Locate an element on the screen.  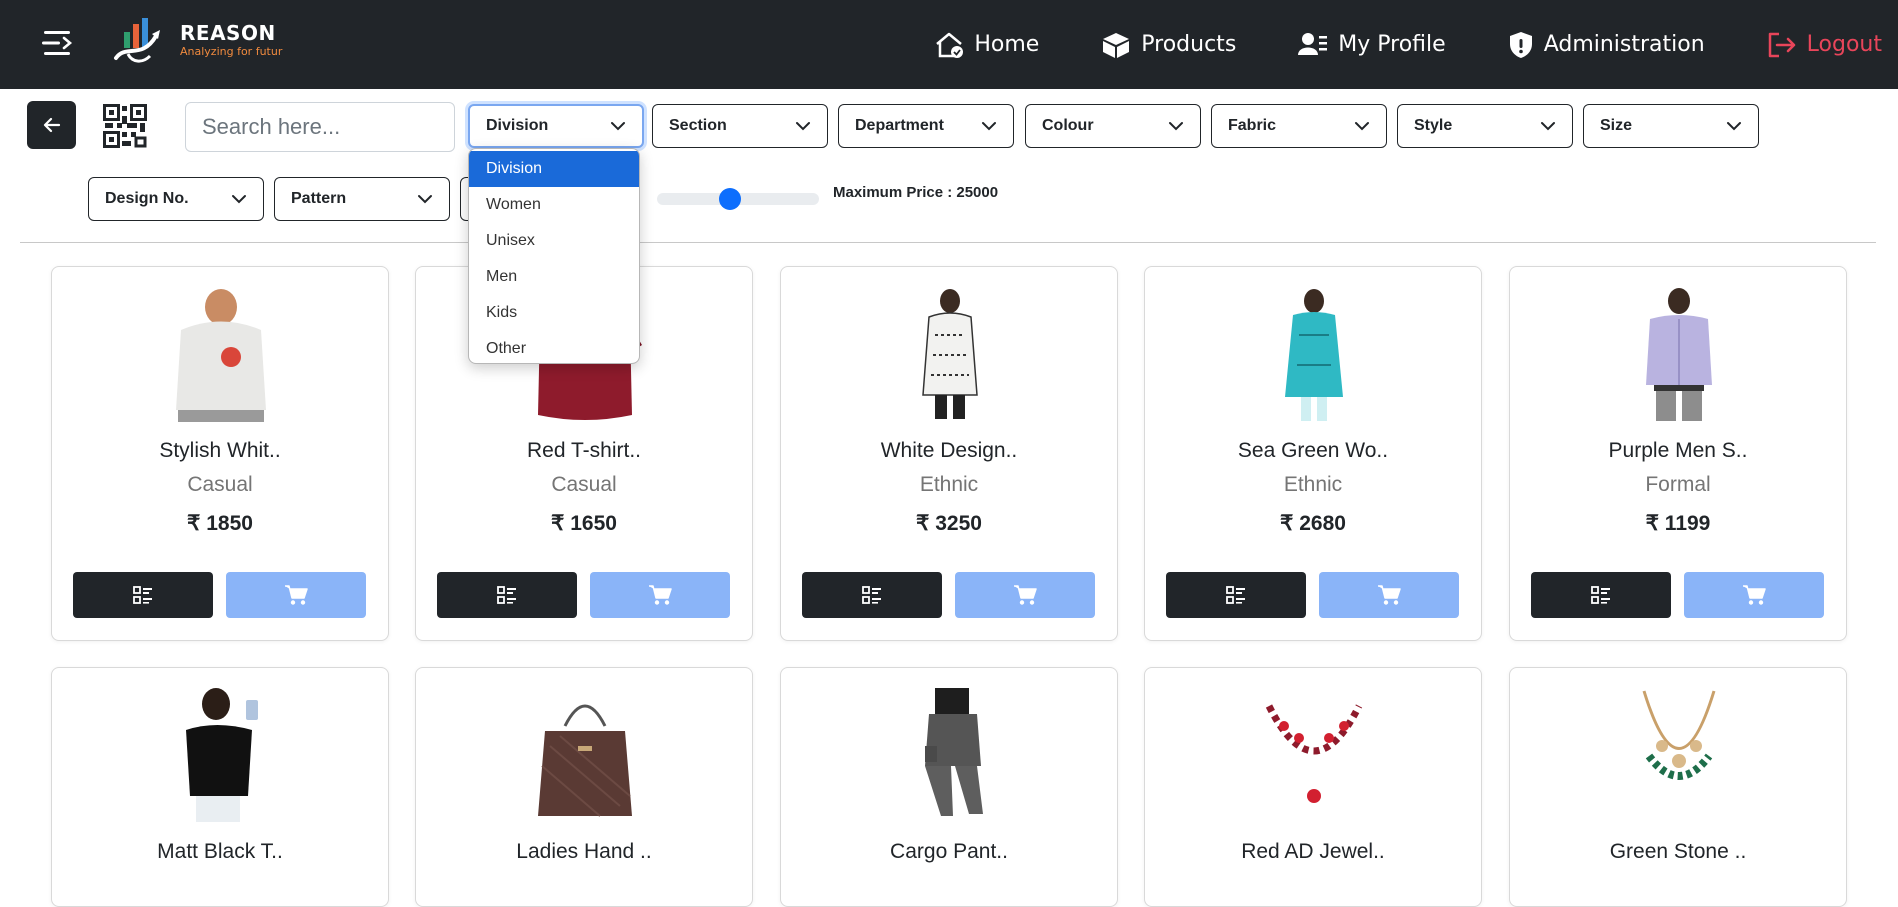
shield-icon is located at coordinates (1520, 44).